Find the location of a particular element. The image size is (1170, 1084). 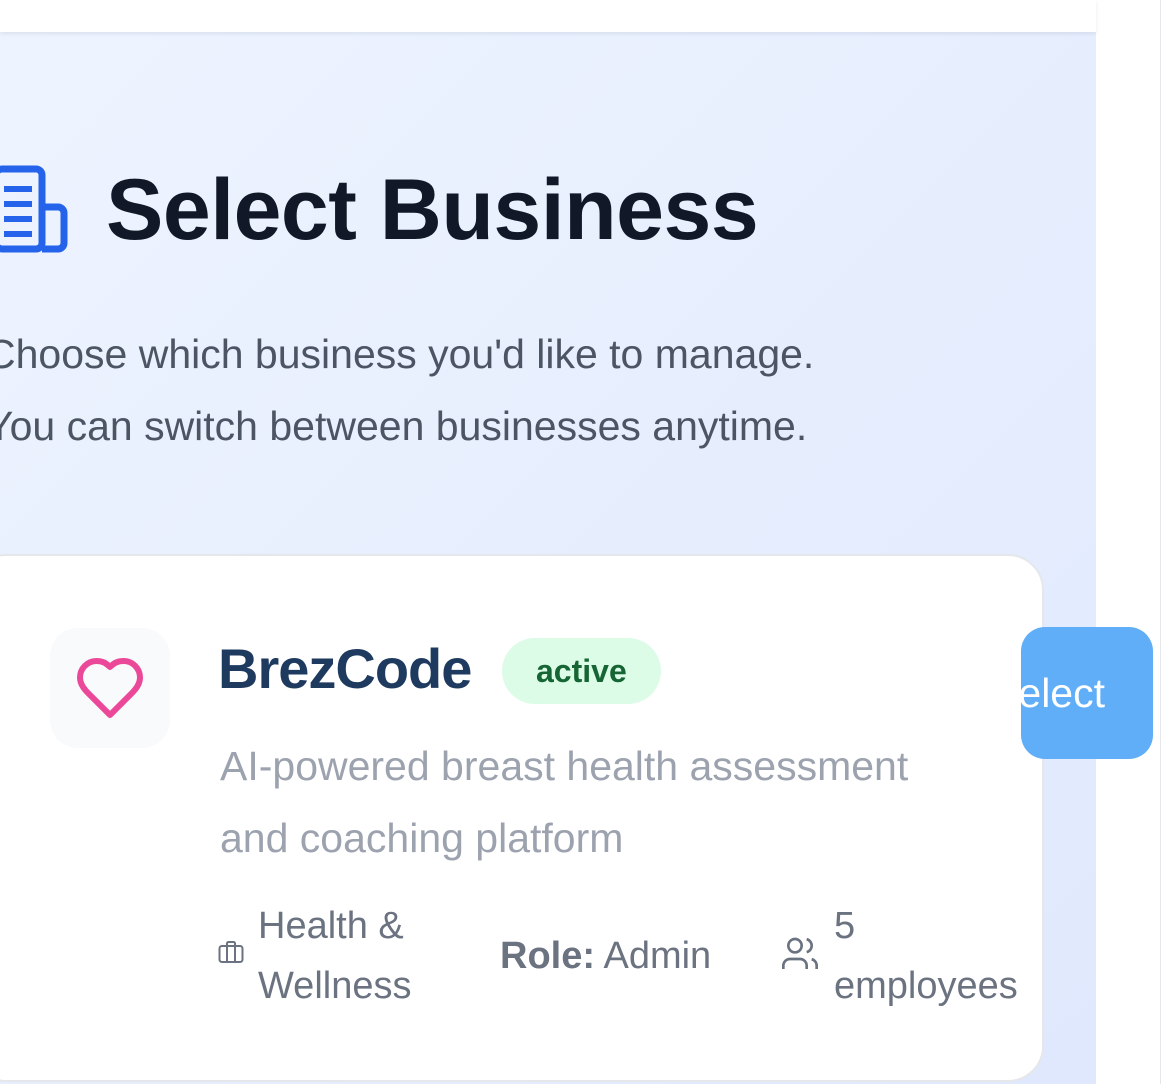

description-line: and coaching platform is located at coordinates (422, 838).